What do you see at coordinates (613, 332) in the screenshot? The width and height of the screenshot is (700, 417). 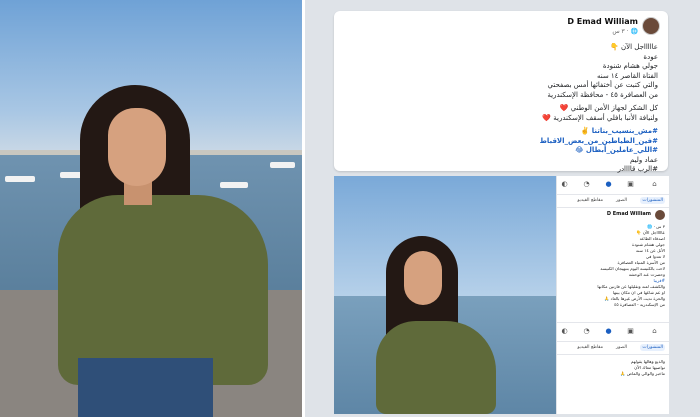 I see `mini-navbar-2: ◐ ◔ ● ▣ ⌂` at bounding box center [613, 332].